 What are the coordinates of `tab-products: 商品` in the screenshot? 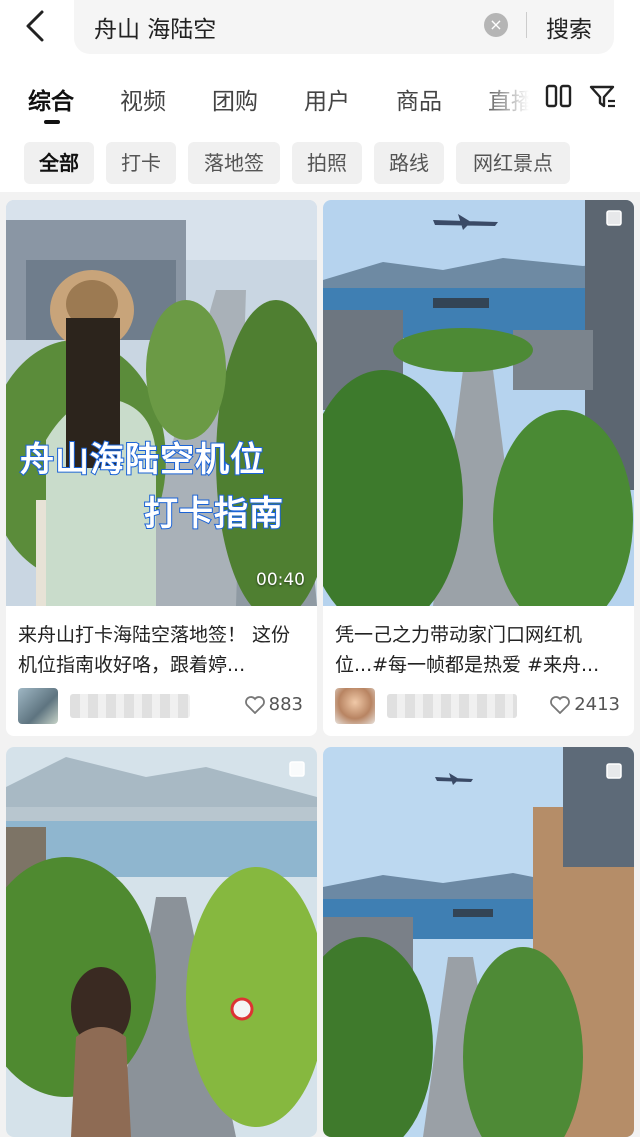 It's located at (419, 99).